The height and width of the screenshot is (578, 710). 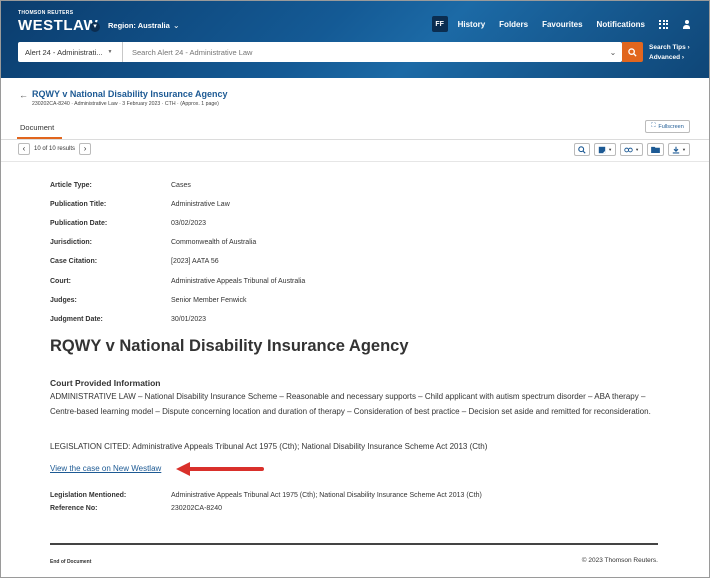 I want to click on meta-value: Administrative Law, so click(x=200, y=204).